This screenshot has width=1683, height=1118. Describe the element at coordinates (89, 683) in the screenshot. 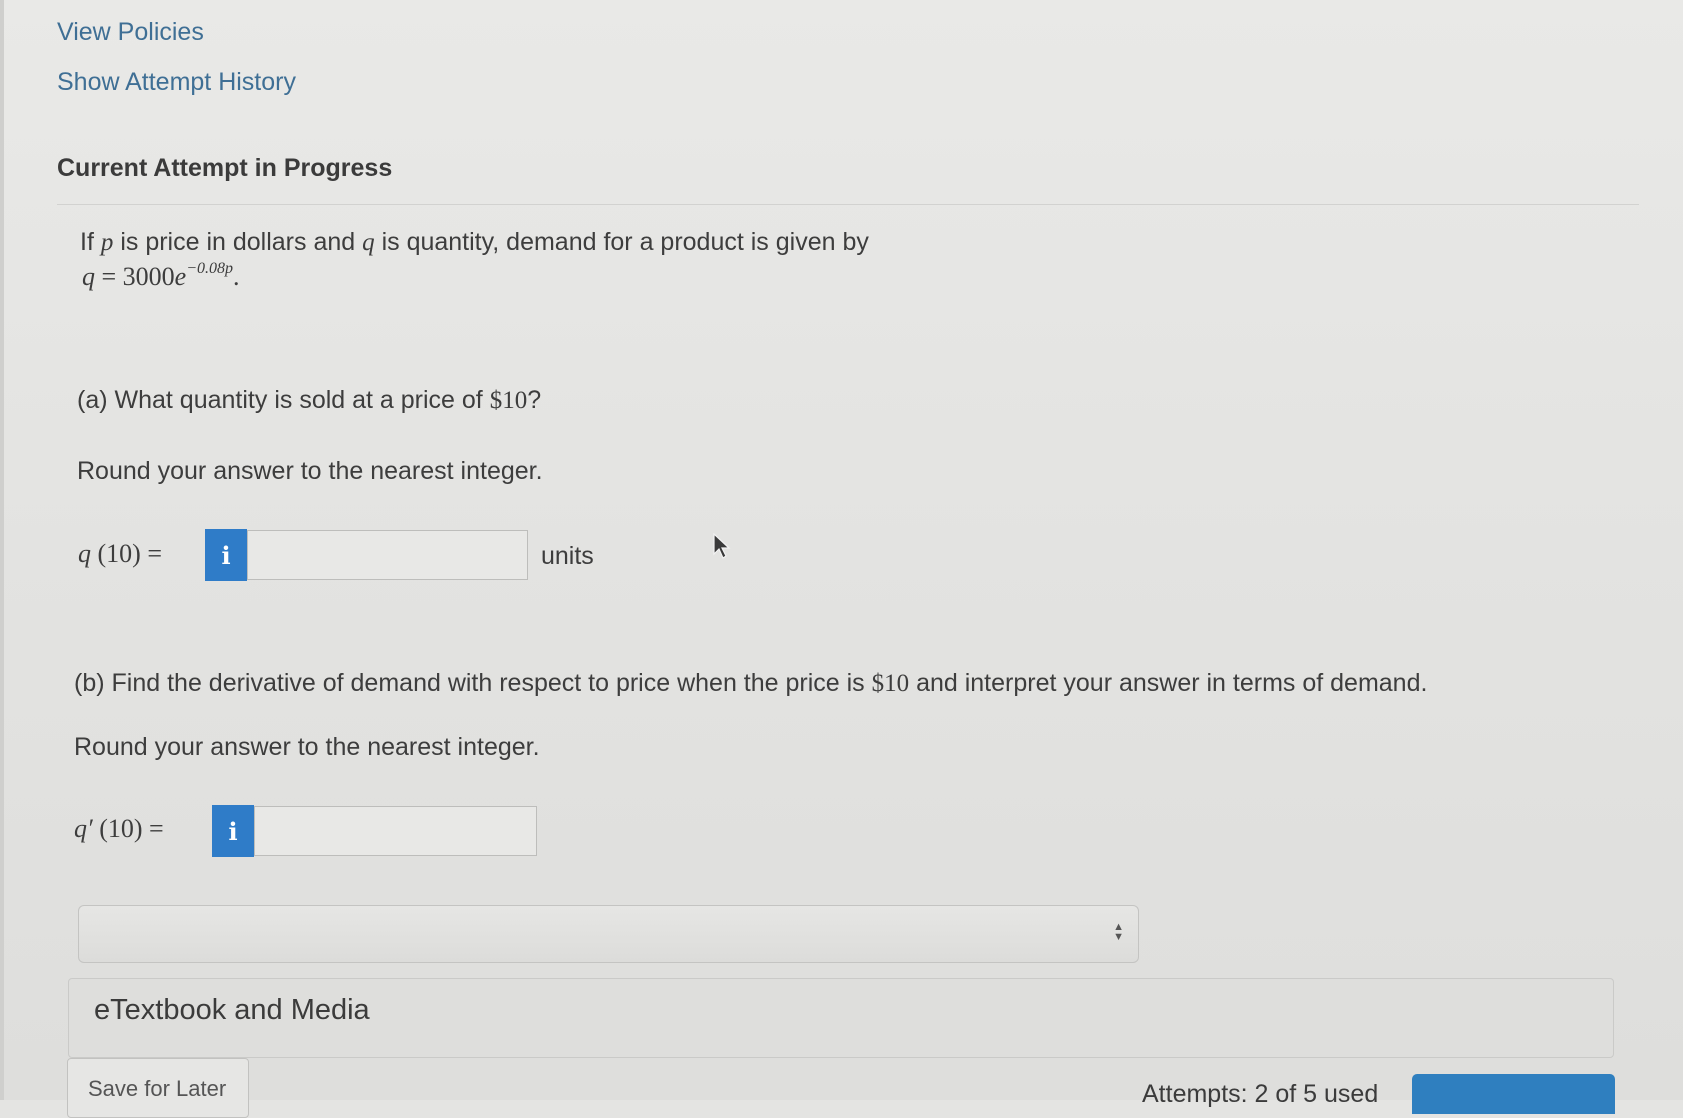

I see `part-b-label: (b)` at that location.